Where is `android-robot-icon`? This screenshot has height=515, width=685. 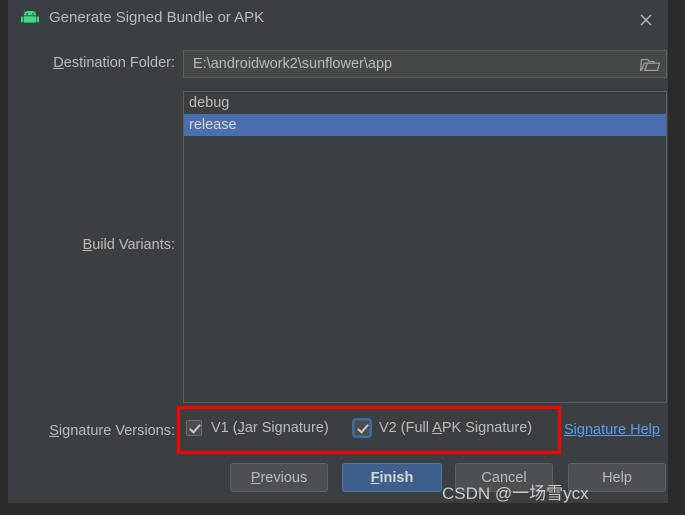 android-robot-icon is located at coordinates (30, 18).